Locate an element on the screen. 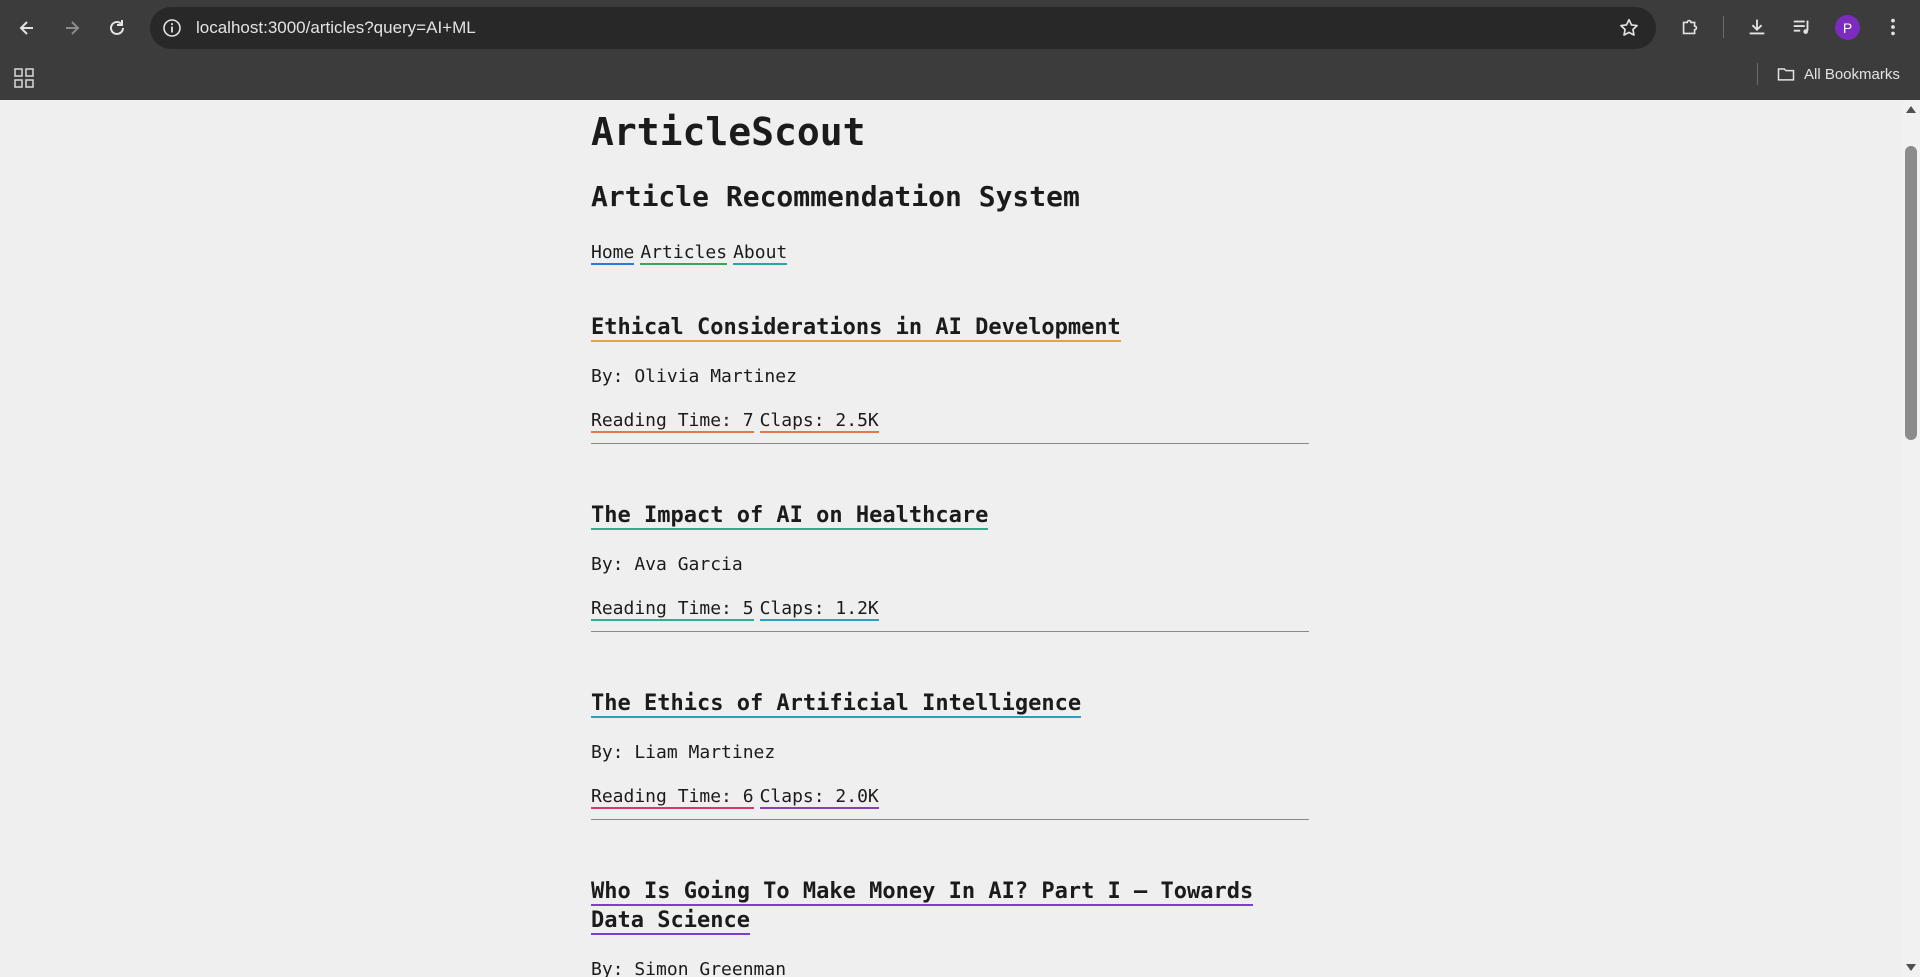  arrow-right-icon is located at coordinates (73, 28).